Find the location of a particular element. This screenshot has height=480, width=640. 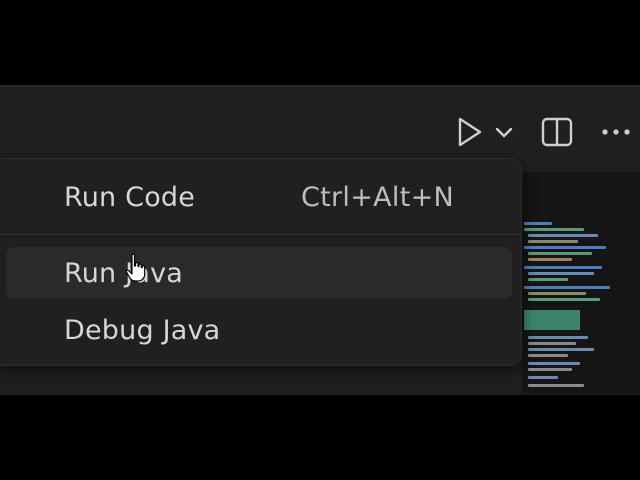

ellipsis-icon is located at coordinates (616, 132).